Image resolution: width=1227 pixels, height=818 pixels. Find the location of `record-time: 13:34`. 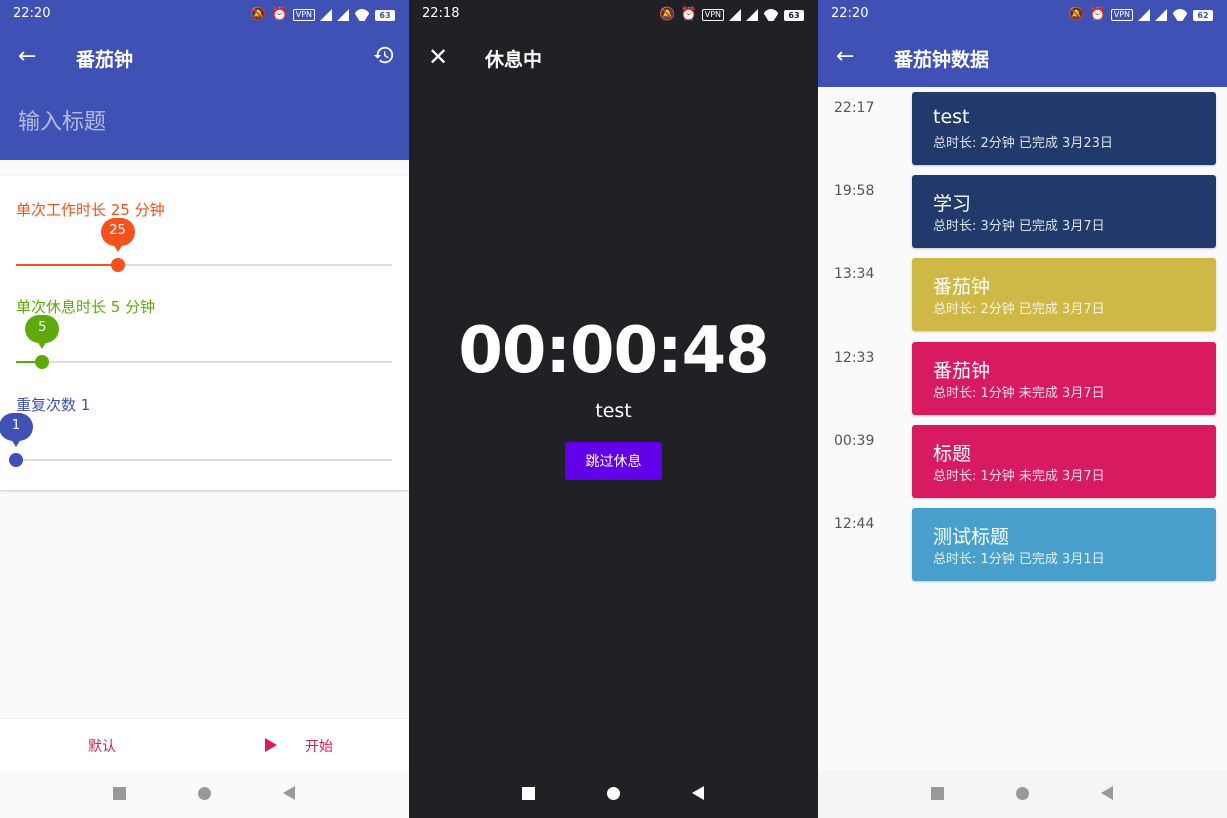

record-time: 13:34 is located at coordinates (854, 274).